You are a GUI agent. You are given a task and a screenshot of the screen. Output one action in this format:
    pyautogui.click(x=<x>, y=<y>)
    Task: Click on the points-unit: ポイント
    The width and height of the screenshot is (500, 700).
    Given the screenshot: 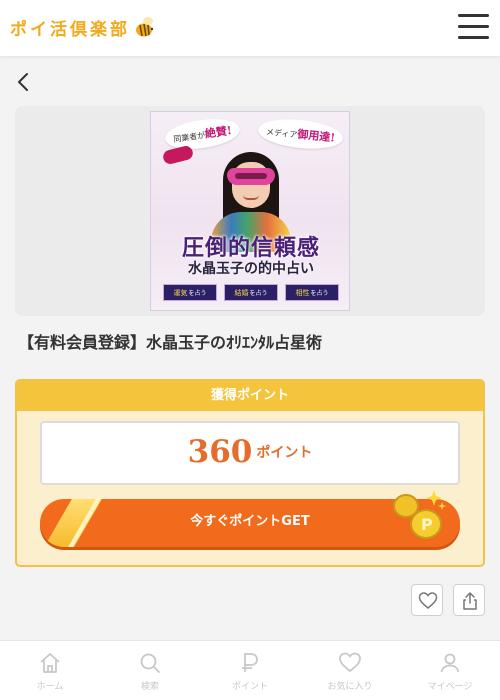 What is the action you would take?
    pyautogui.click(x=284, y=453)
    